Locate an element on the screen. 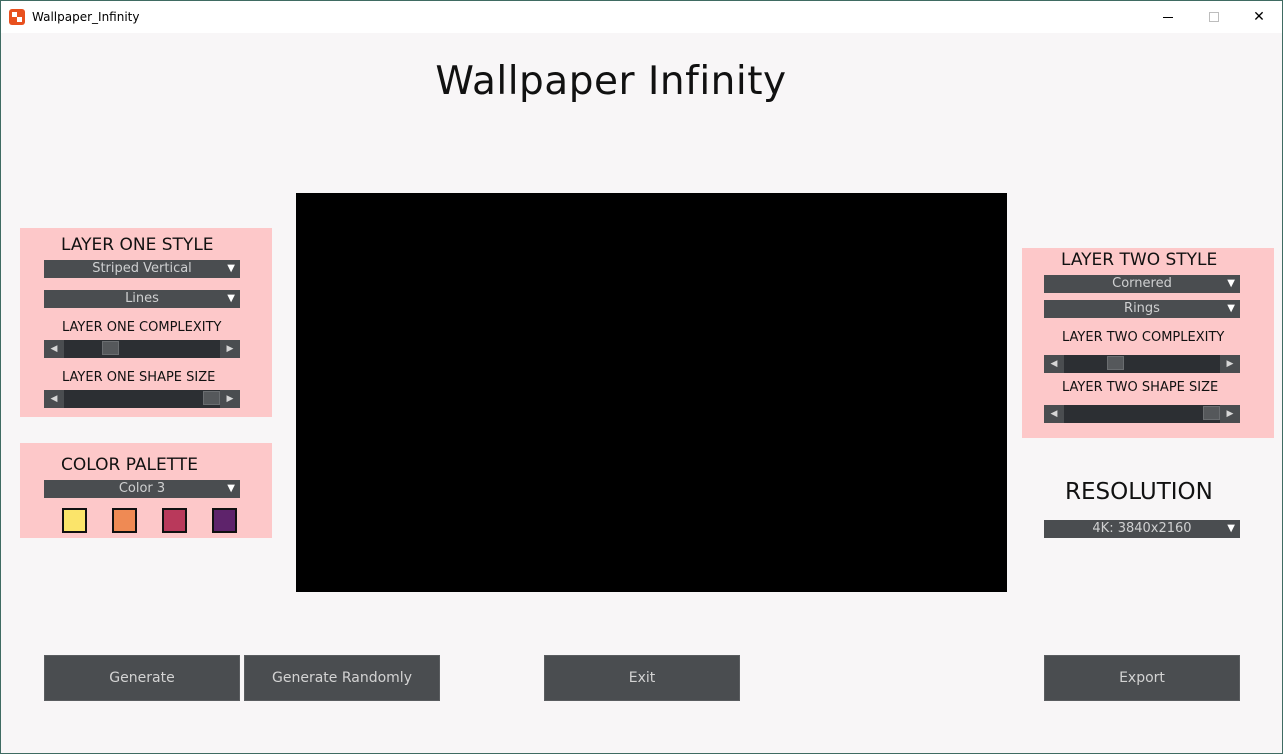  resolution-heading: RESOLUTION is located at coordinates (1139, 492).